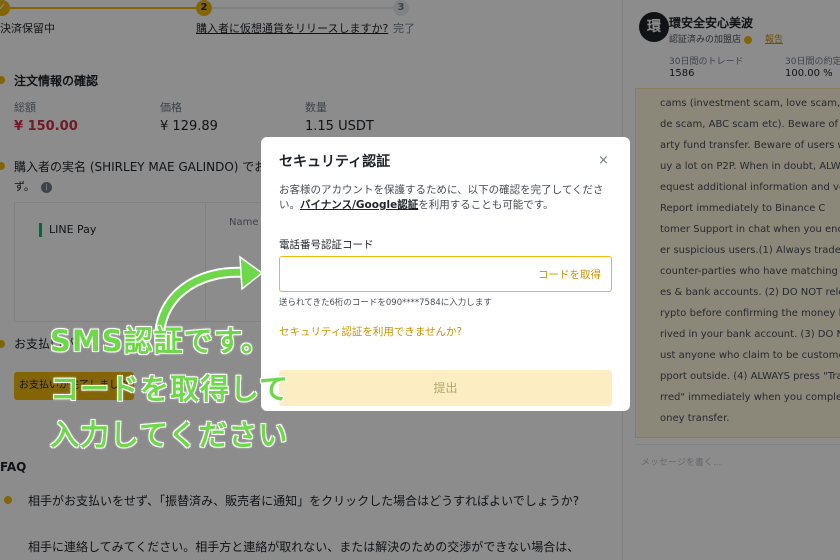 The width and height of the screenshot is (840, 560). Describe the element at coordinates (170, 389) in the screenshot. I see `annotation-line-2: コードを取得して` at that location.